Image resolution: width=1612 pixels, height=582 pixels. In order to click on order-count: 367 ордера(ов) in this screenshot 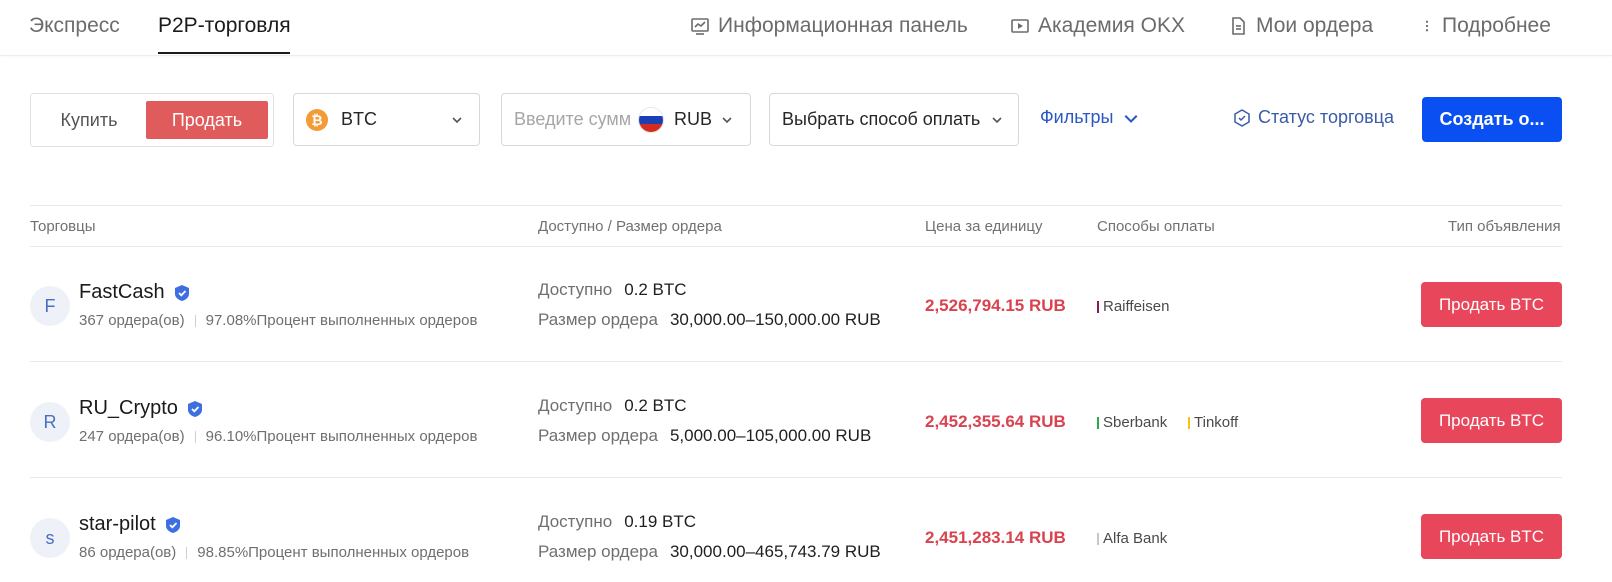, I will do `click(132, 320)`.